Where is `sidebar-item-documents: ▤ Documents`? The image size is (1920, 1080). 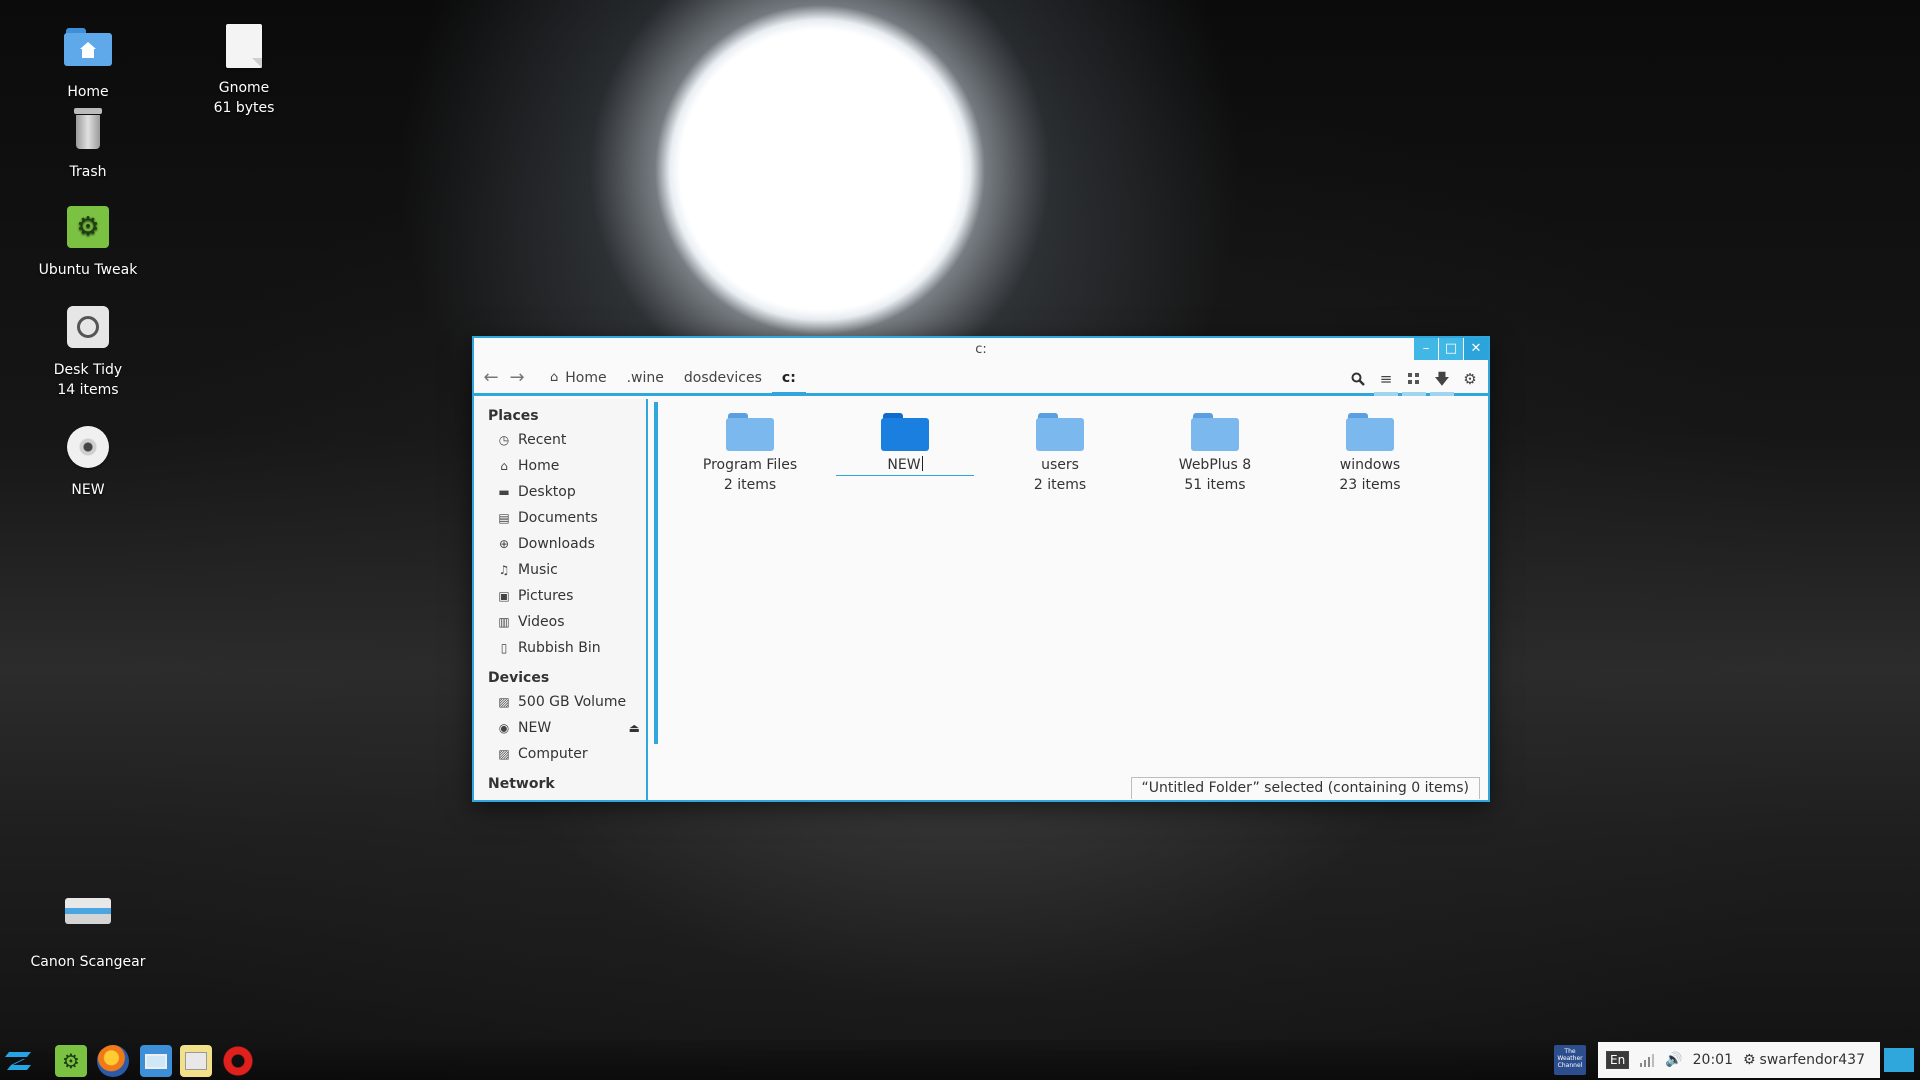 sidebar-item-documents: ▤ Documents is located at coordinates (560, 518).